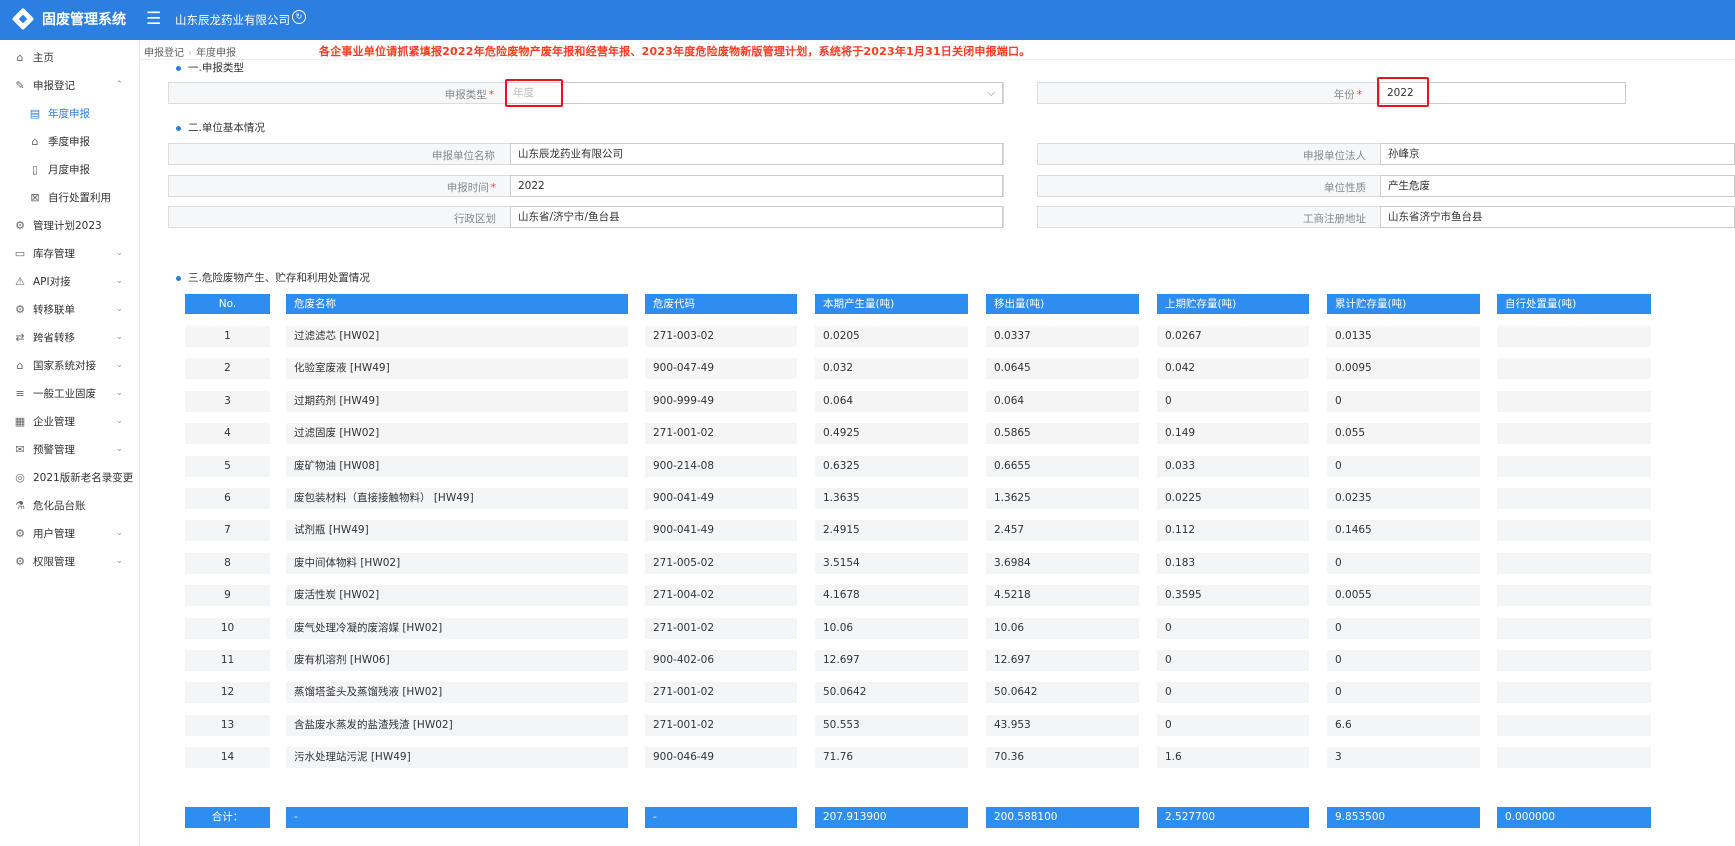 The image size is (1735, 846). I want to click on address-label: 工商注册地址, so click(1334, 219).